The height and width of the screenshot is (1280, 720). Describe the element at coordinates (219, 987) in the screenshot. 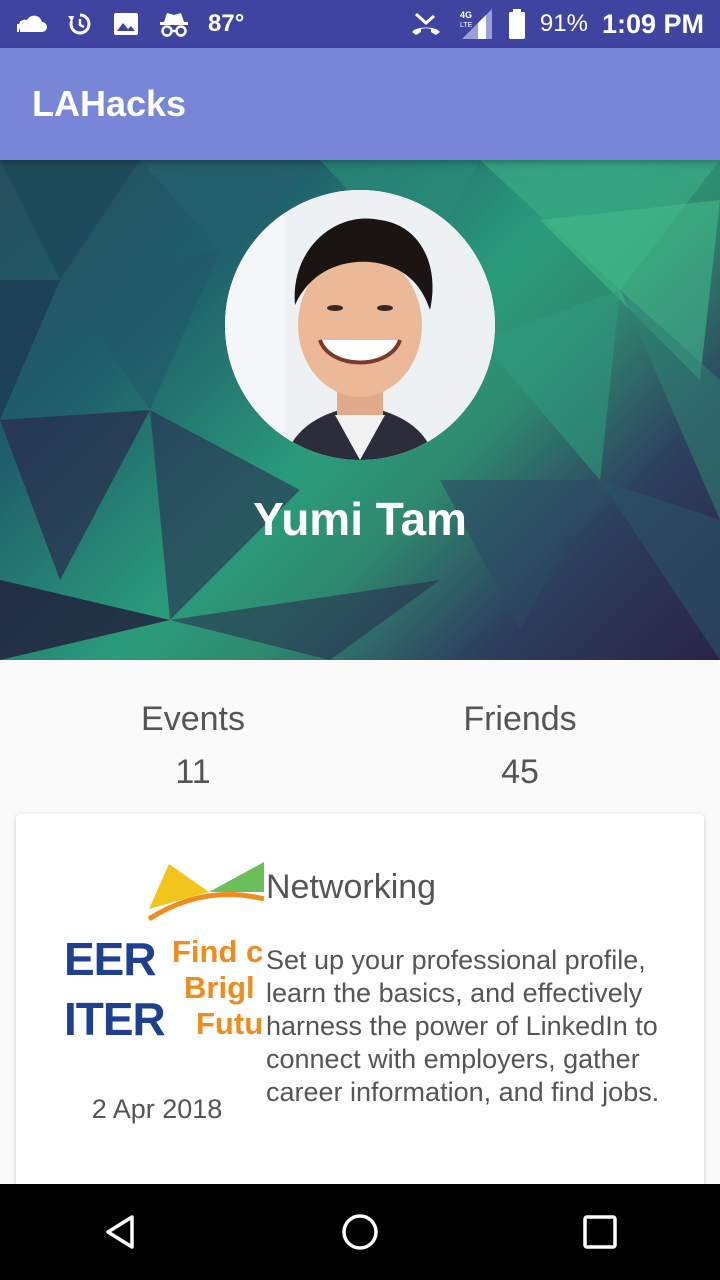

I see `tagline-line2: Brigl` at that location.